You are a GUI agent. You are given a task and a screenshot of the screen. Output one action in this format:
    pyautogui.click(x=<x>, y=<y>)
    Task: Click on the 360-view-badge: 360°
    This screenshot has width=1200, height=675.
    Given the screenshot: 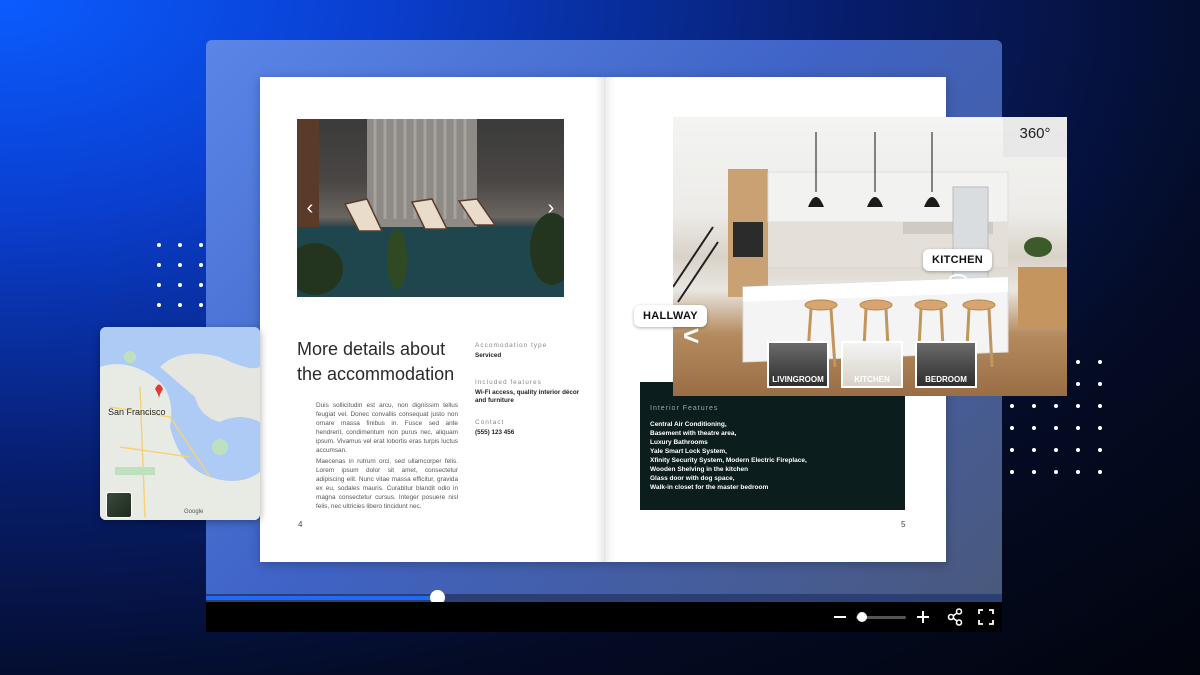 What is the action you would take?
    pyautogui.click(x=1035, y=137)
    